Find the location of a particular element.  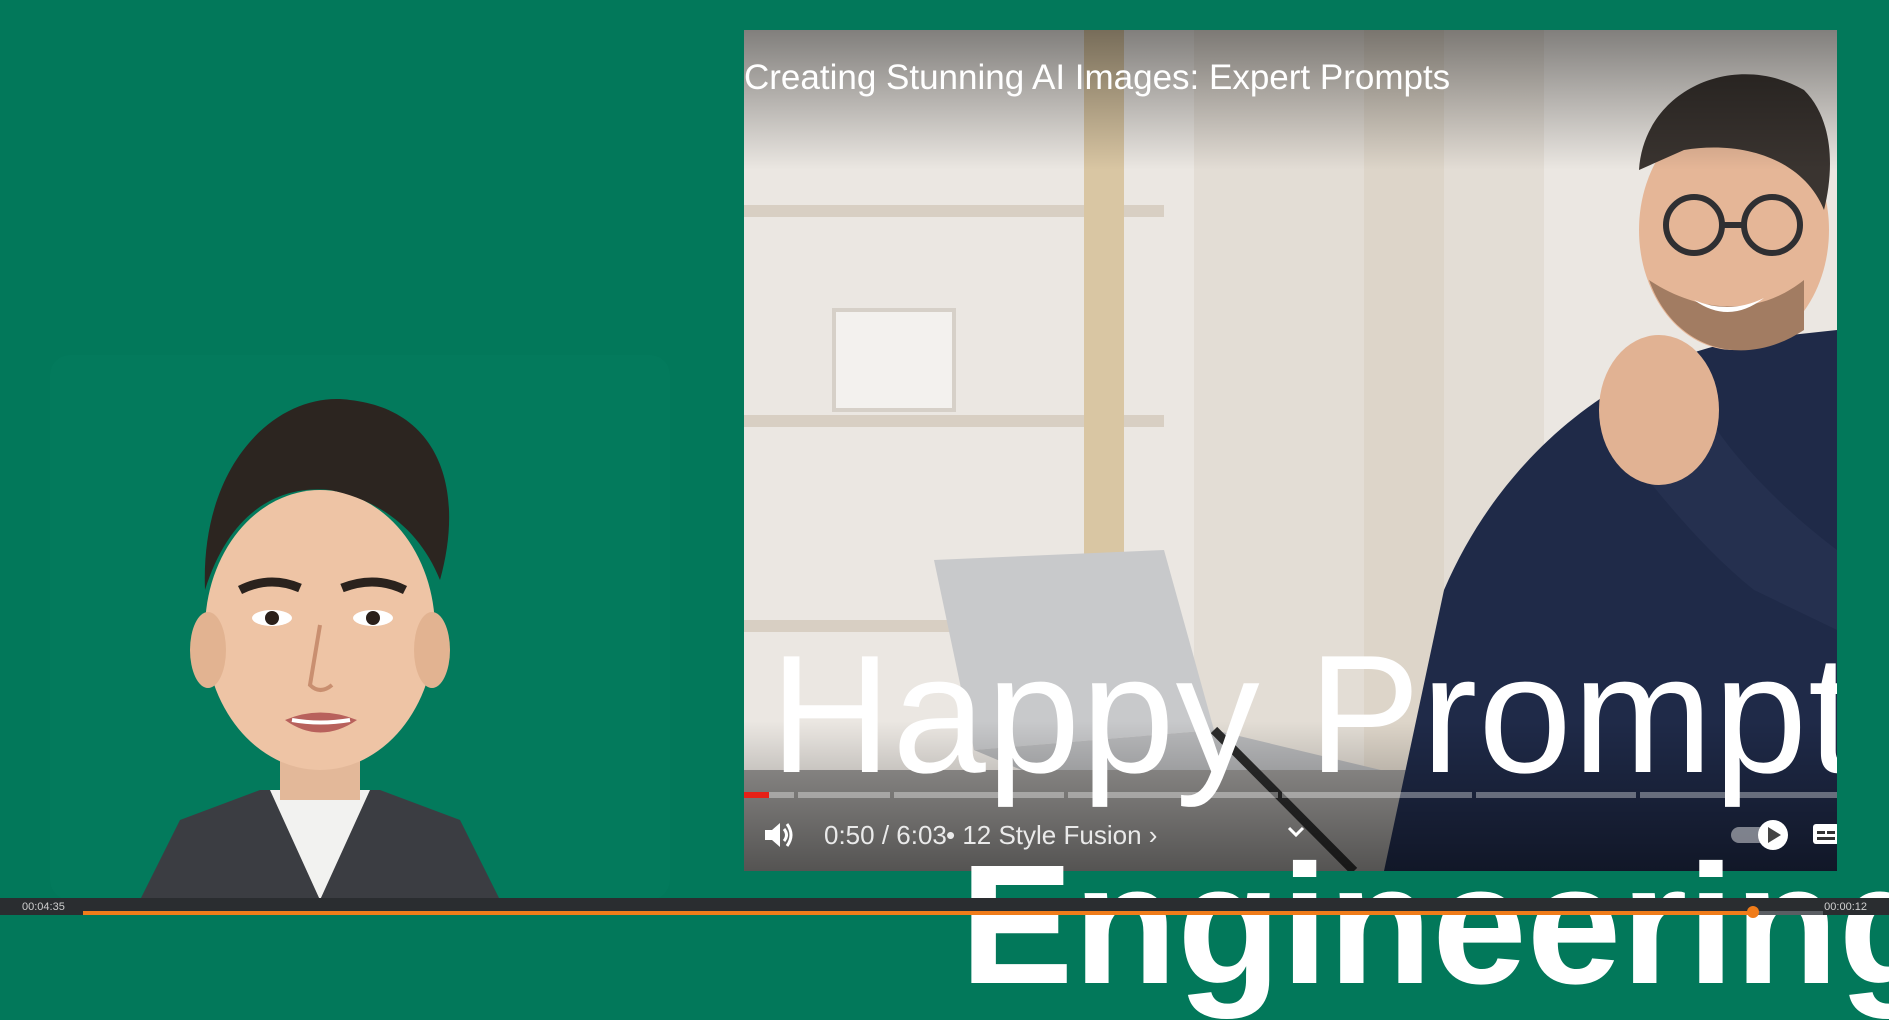

recording-progress is located at coordinates (918, 913).